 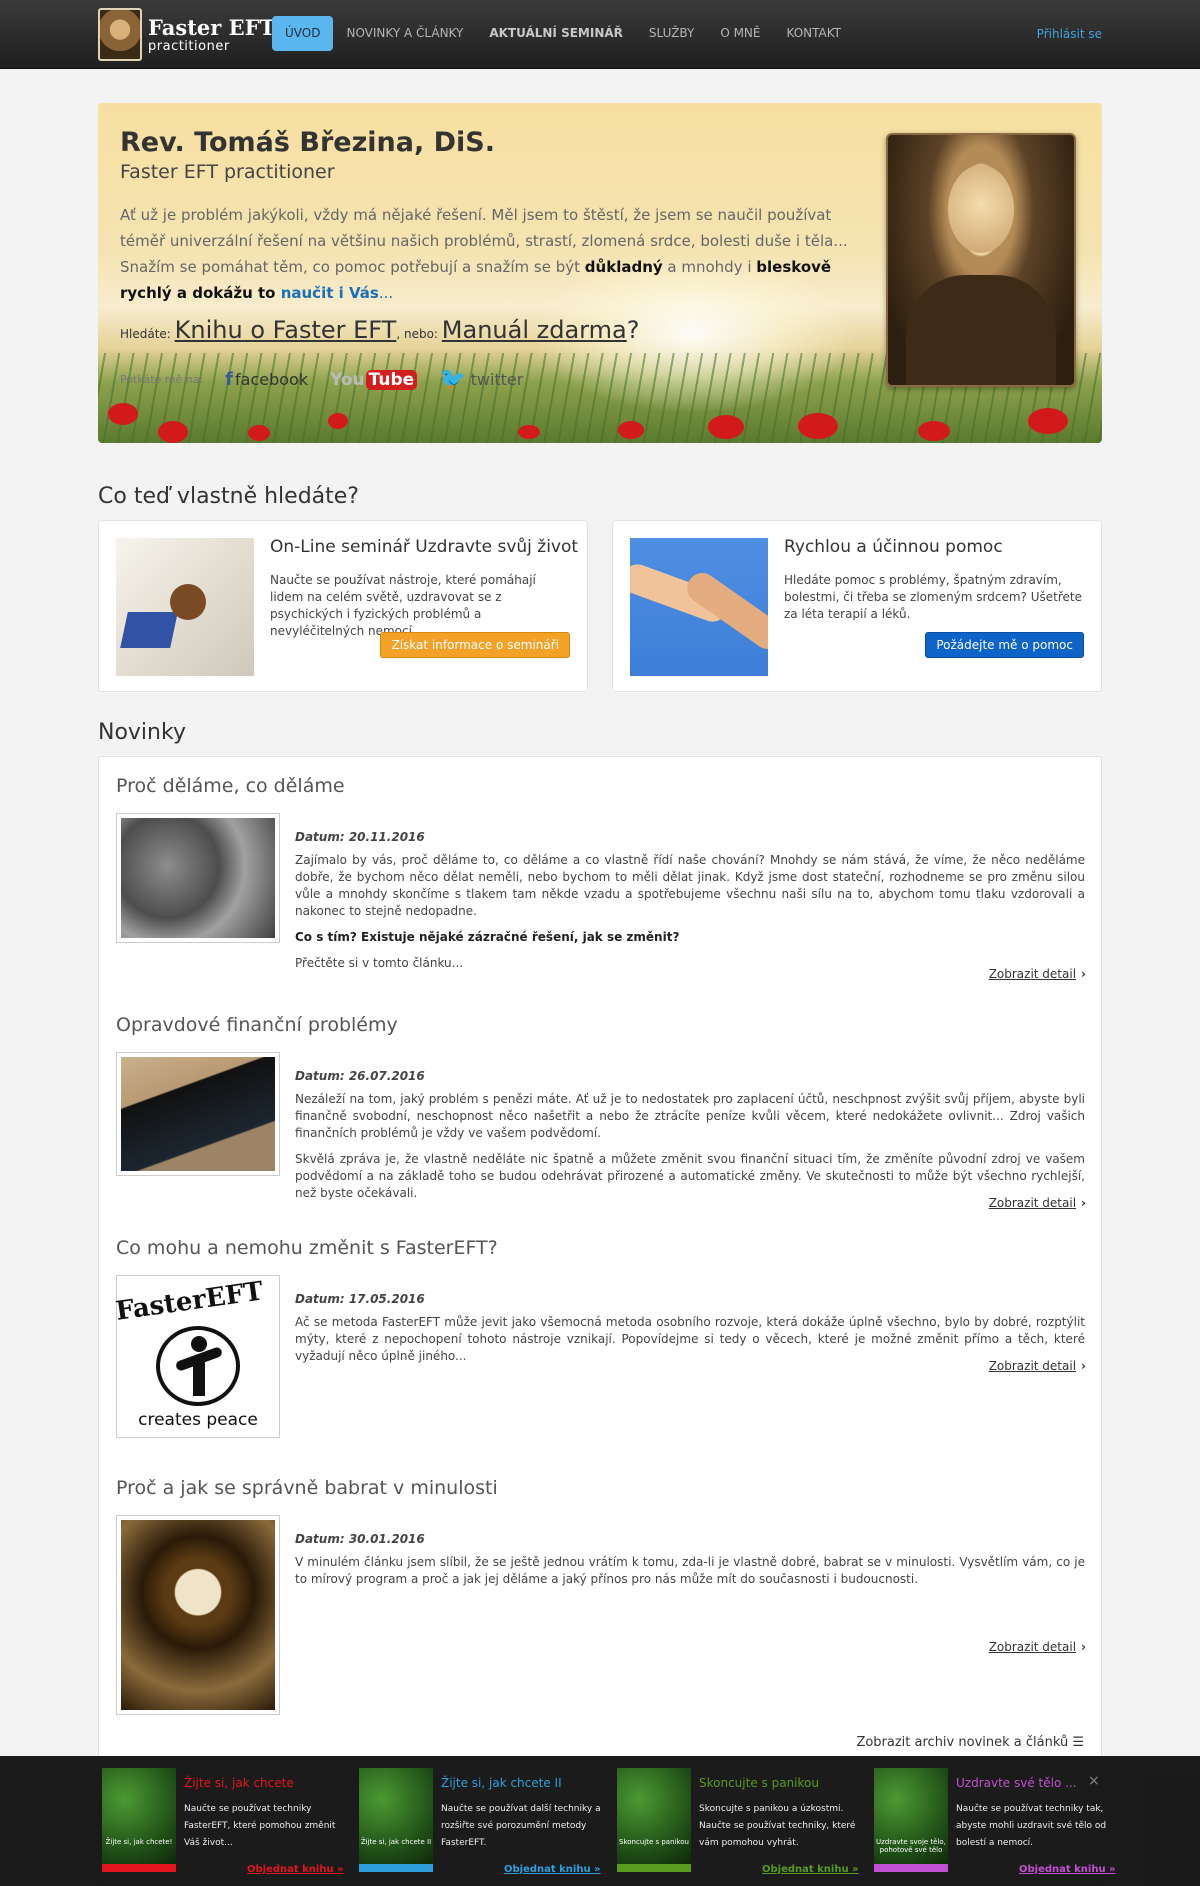 I want to click on learn-link: naučit i Vás, so click(x=330, y=293).